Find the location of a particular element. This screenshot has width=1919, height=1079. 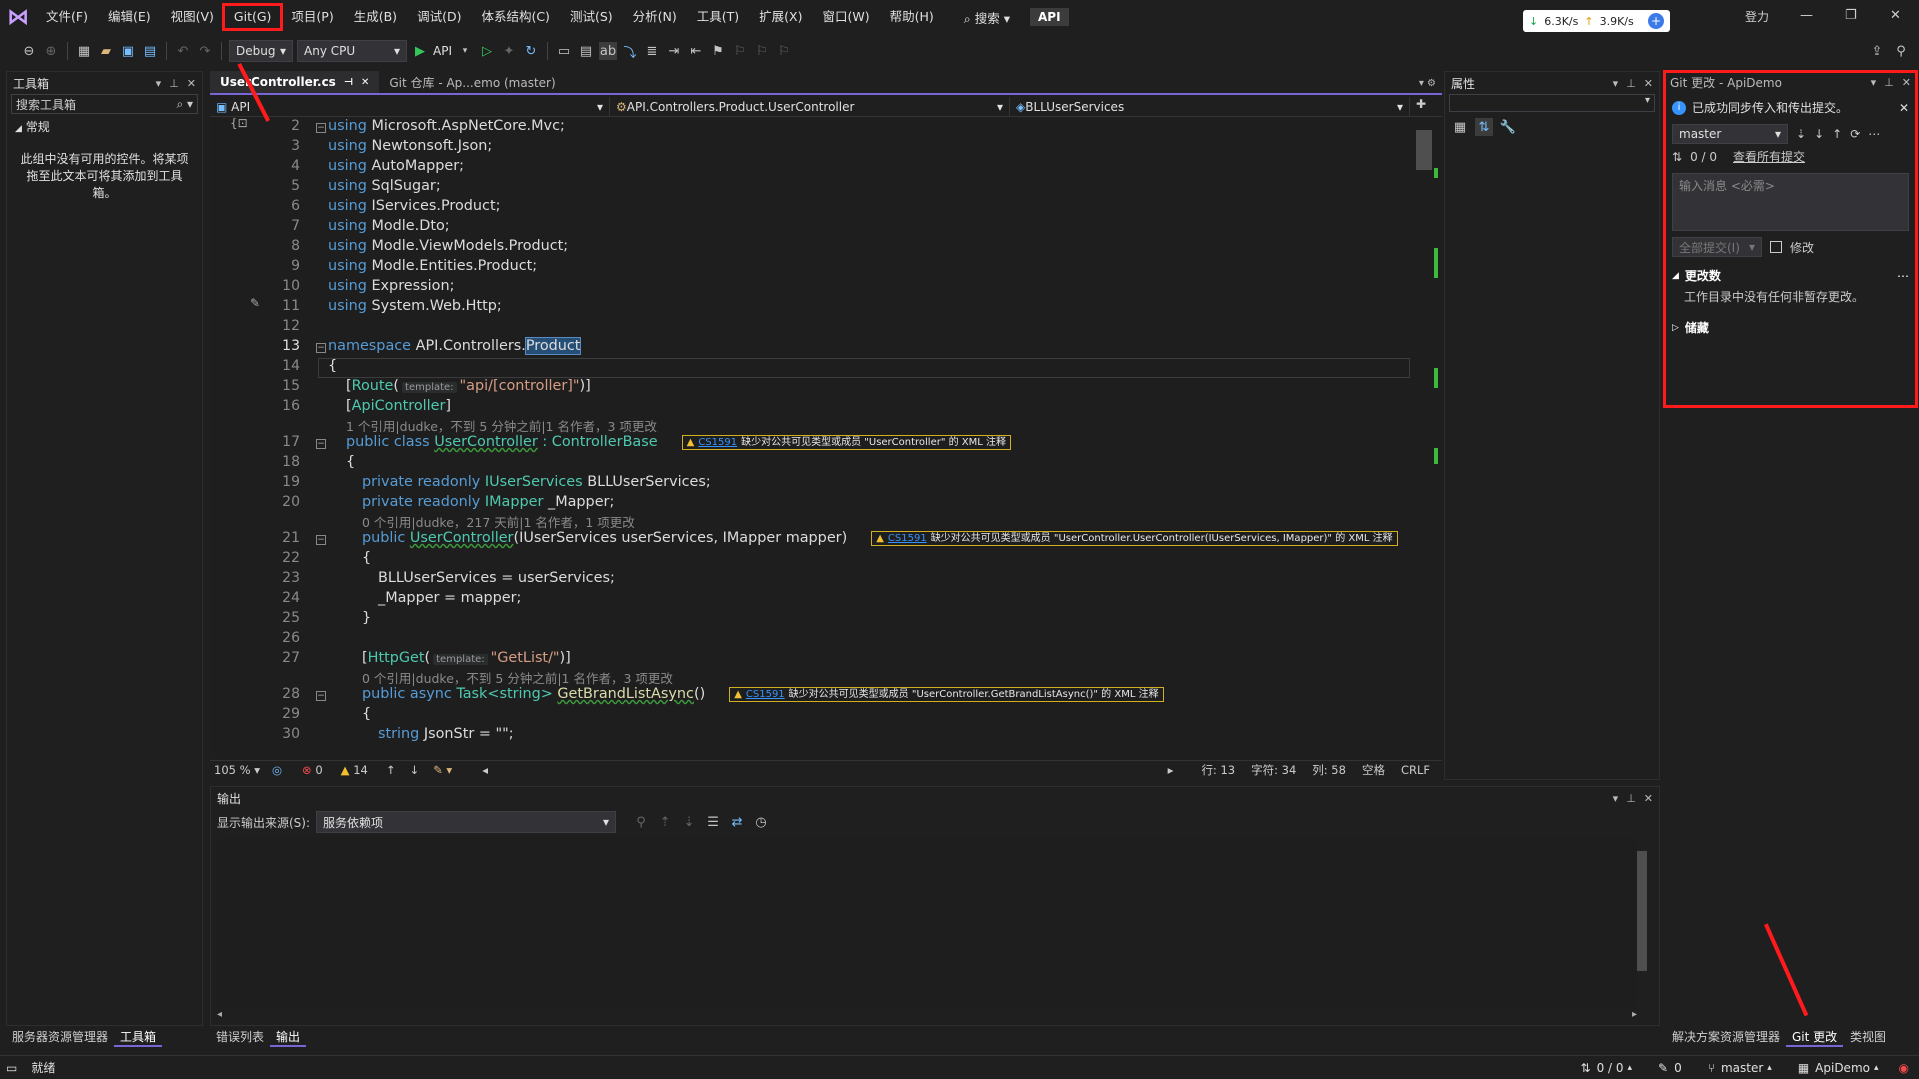

menu-file: 文件(F) is located at coordinates (67, 17).